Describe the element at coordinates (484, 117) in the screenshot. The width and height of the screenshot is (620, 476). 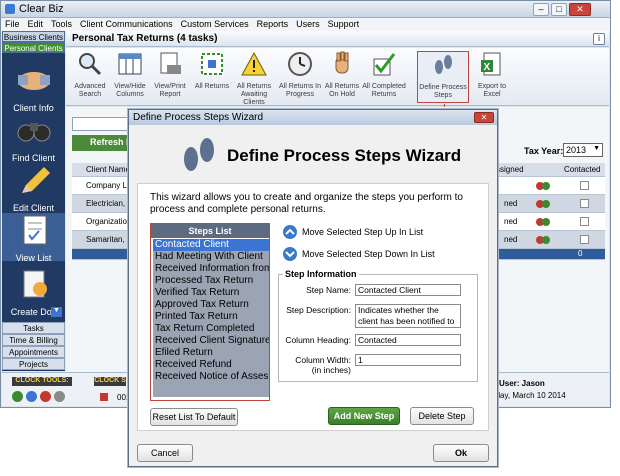
I see `dialog-close-button: ✕` at that location.